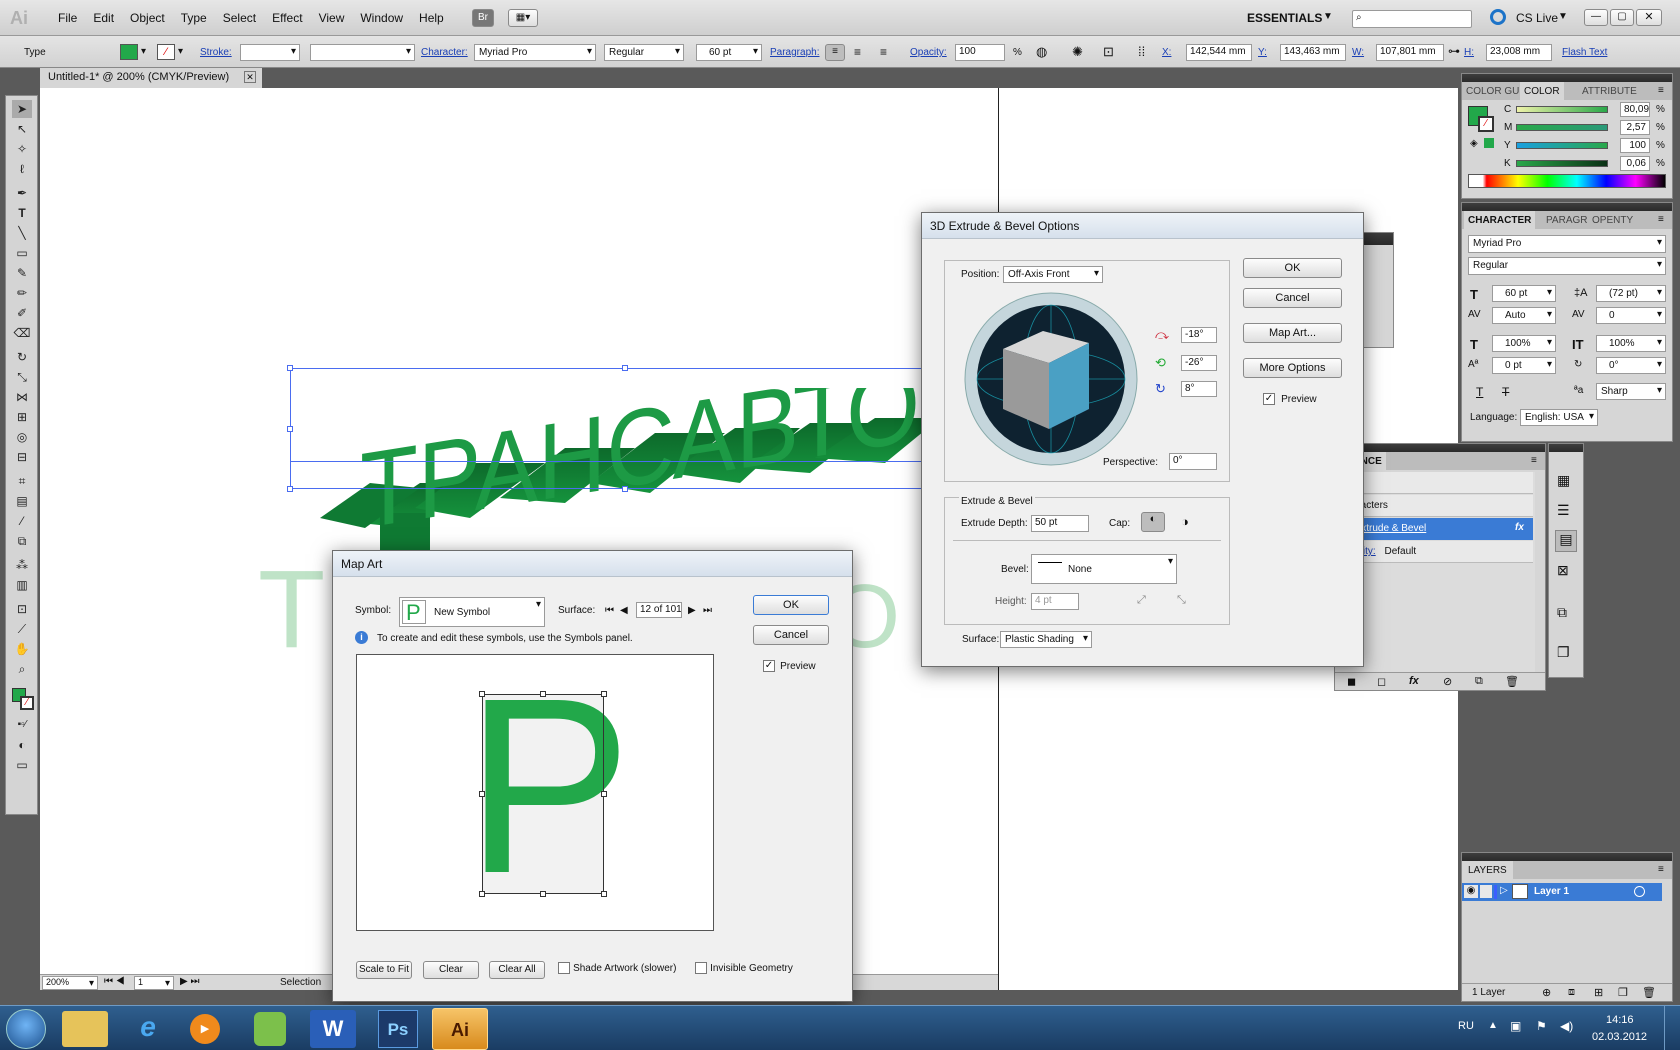 This screenshot has width=1680, height=1050. Describe the element at coordinates (604, 794) in the screenshot. I see `art-handle-mr` at that location.